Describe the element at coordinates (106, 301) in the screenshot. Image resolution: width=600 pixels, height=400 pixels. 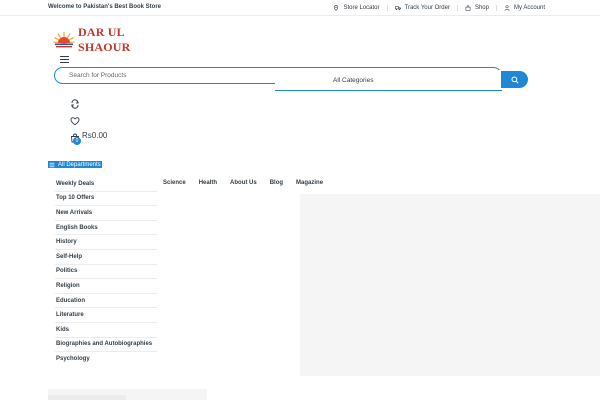
I see `dept-item-education: Education` at that location.